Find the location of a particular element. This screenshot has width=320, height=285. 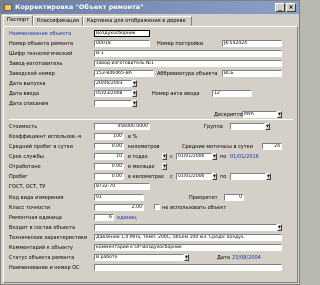

rem-edinica-unit: единиц is located at coordinates (127, 218).